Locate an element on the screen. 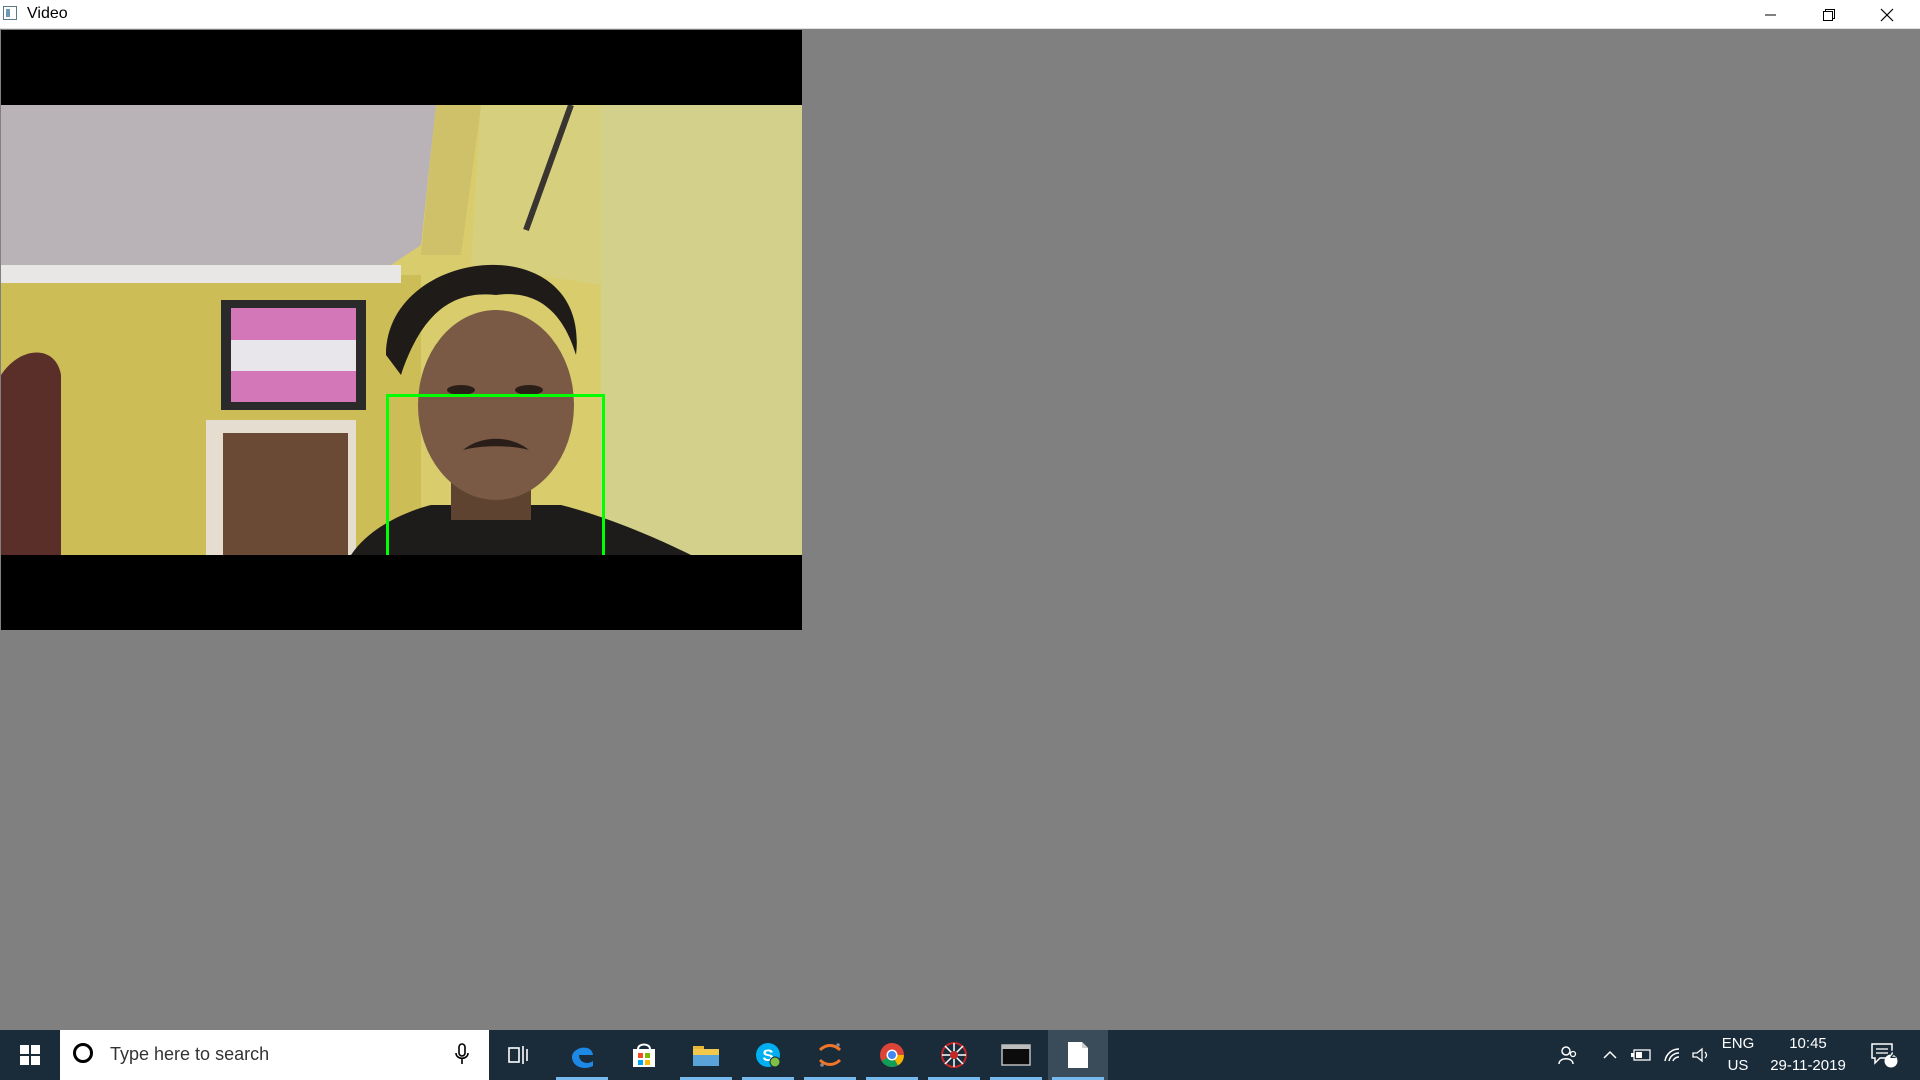 Image resolution: width=1920 pixels, height=1080 pixels. region-label: US is located at coordinates (1738, 1065).